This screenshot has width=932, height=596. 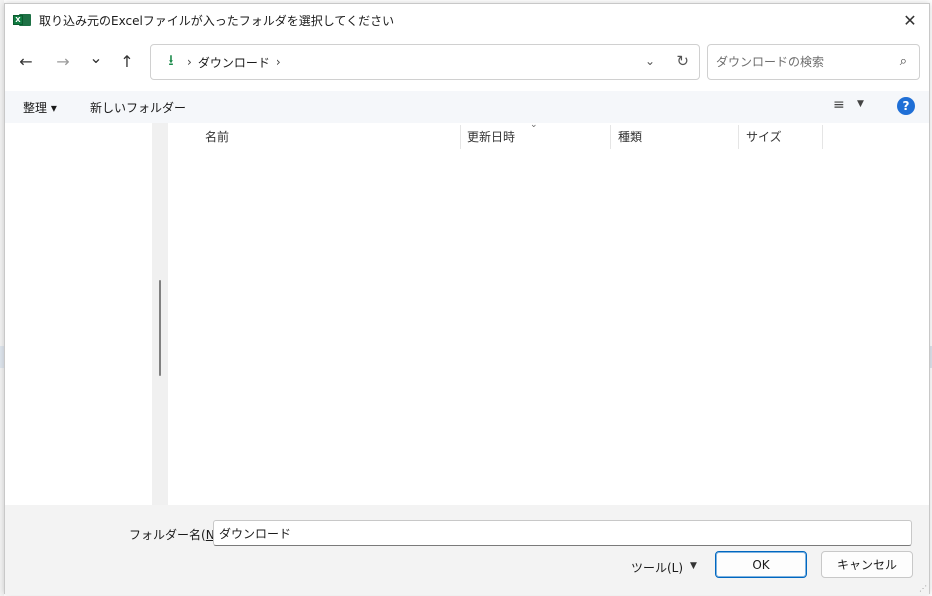 I want to click on back-button: ←, so click(x=26, y=61).